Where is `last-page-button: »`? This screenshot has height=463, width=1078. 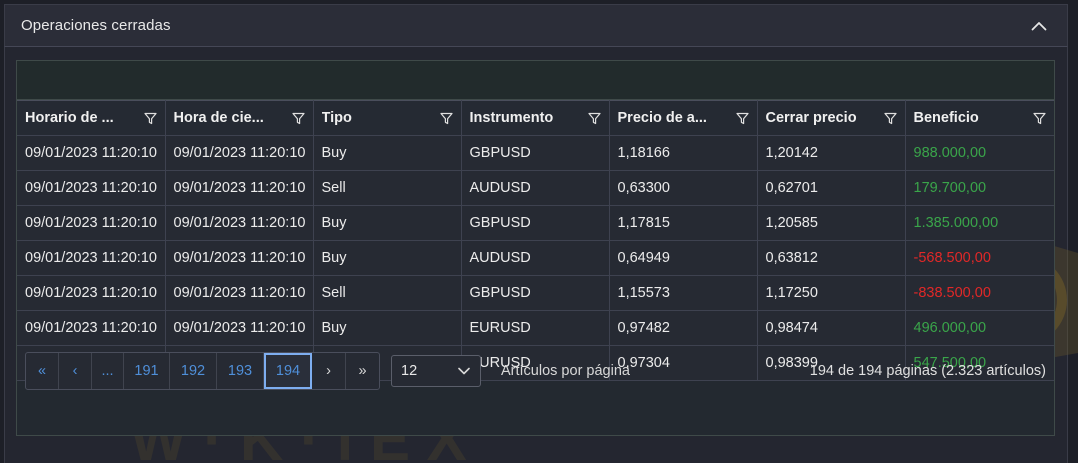
last-page-button: » is located at coordinates (362, 371).